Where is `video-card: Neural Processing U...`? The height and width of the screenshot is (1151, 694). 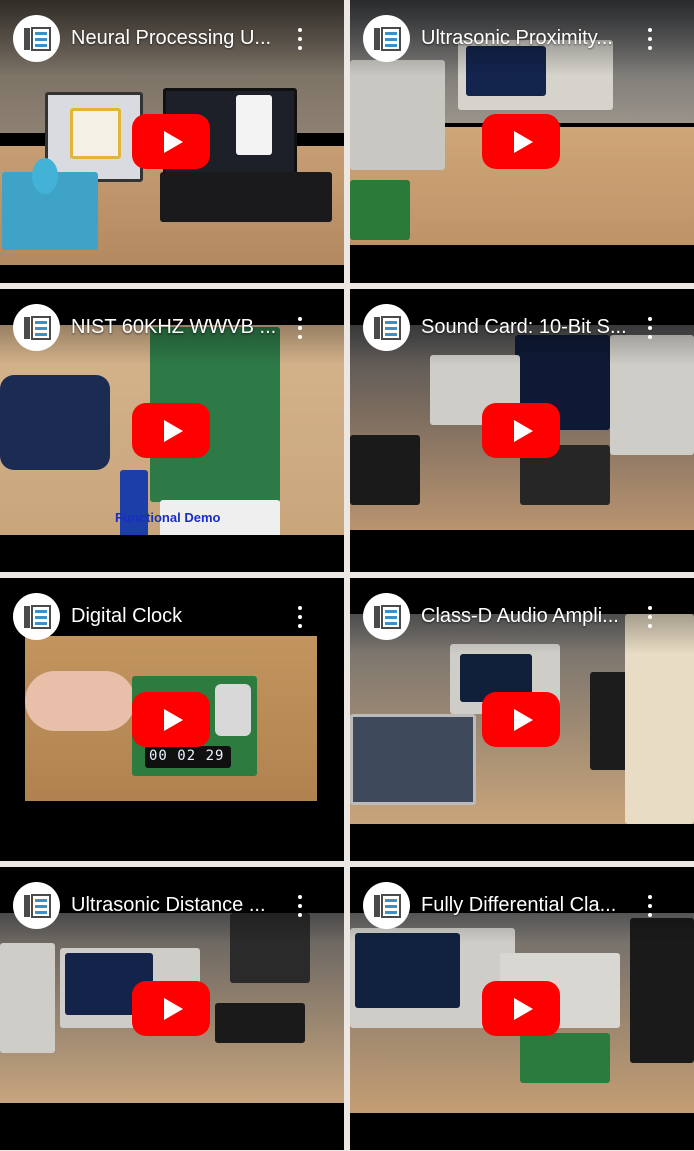 video-card: Neural Processing U... is located at coordinates (172, 141).